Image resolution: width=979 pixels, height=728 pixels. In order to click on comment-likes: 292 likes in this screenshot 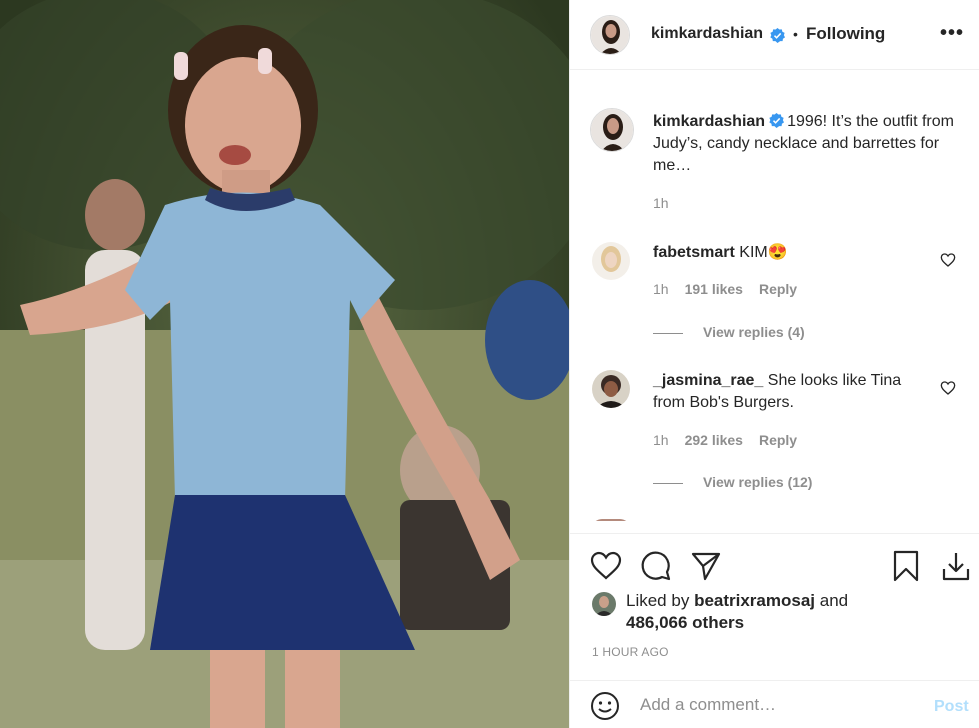, I will do `click(714, 440)`.